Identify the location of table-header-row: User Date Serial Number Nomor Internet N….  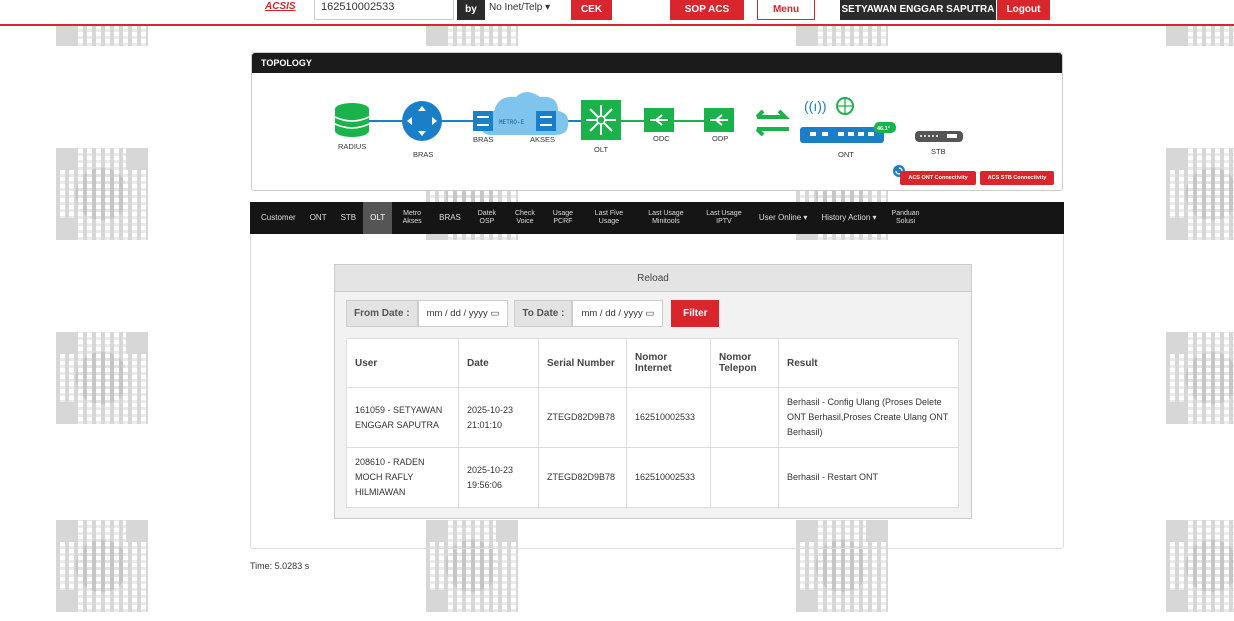
(652, 363).